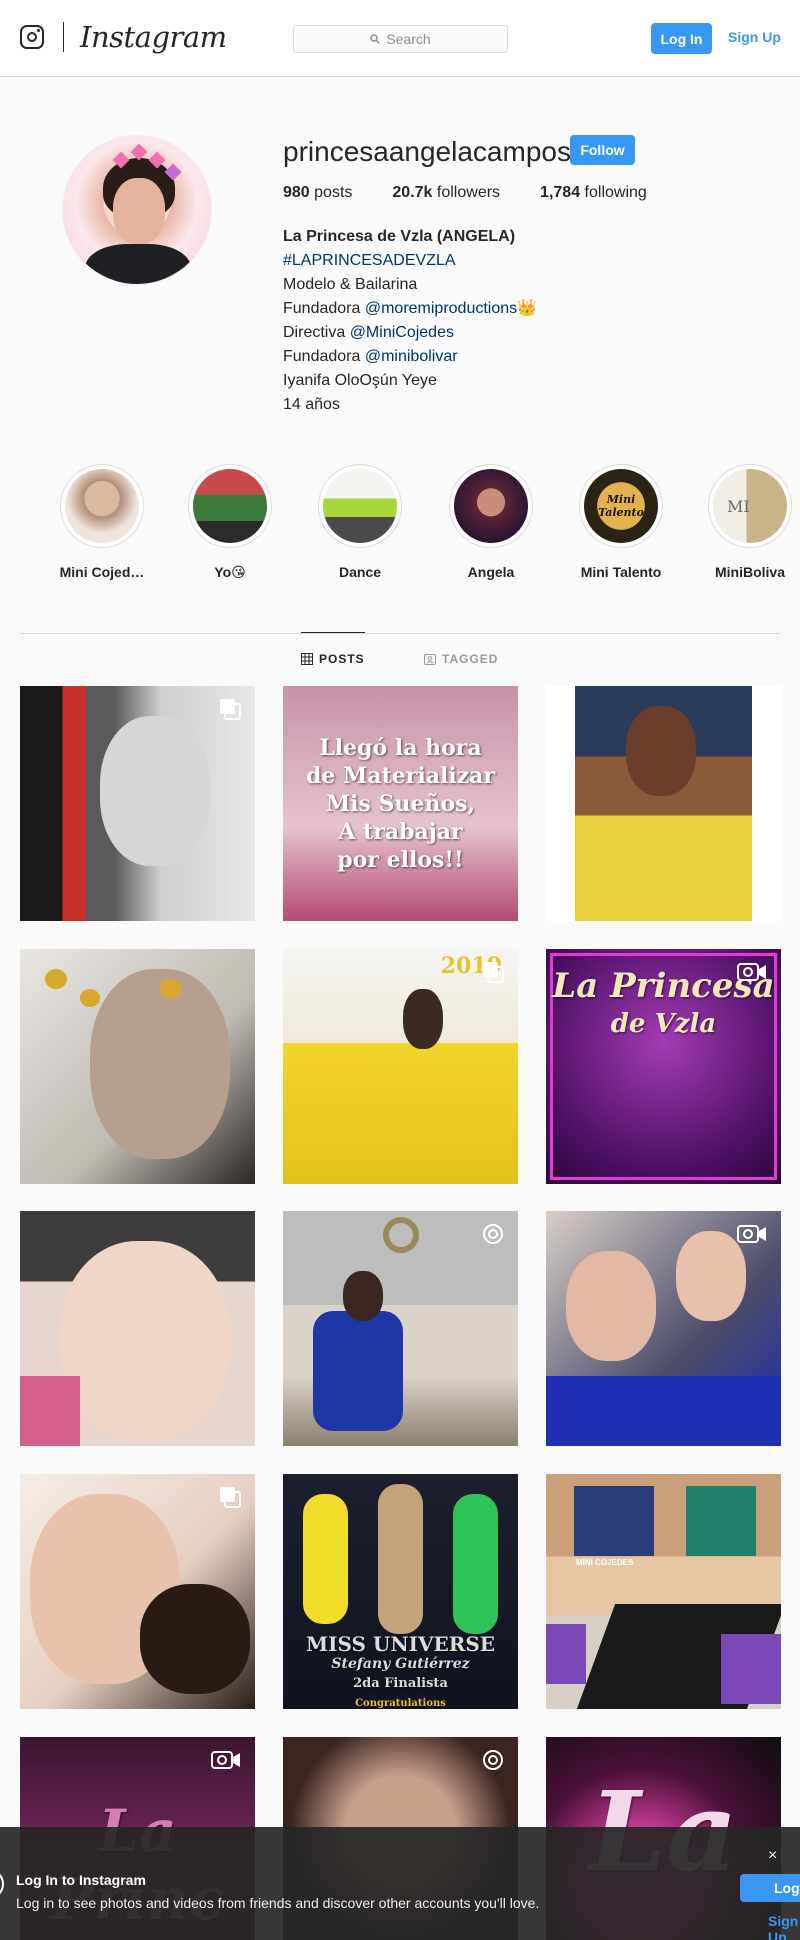 The height and width of the screenshot is (1940, 800). What do you see at coordinates (360, 380) in the screenshot?
I see `bio-line: Iyanifa OloOşún Yeye` at bounding box center [360, 380].